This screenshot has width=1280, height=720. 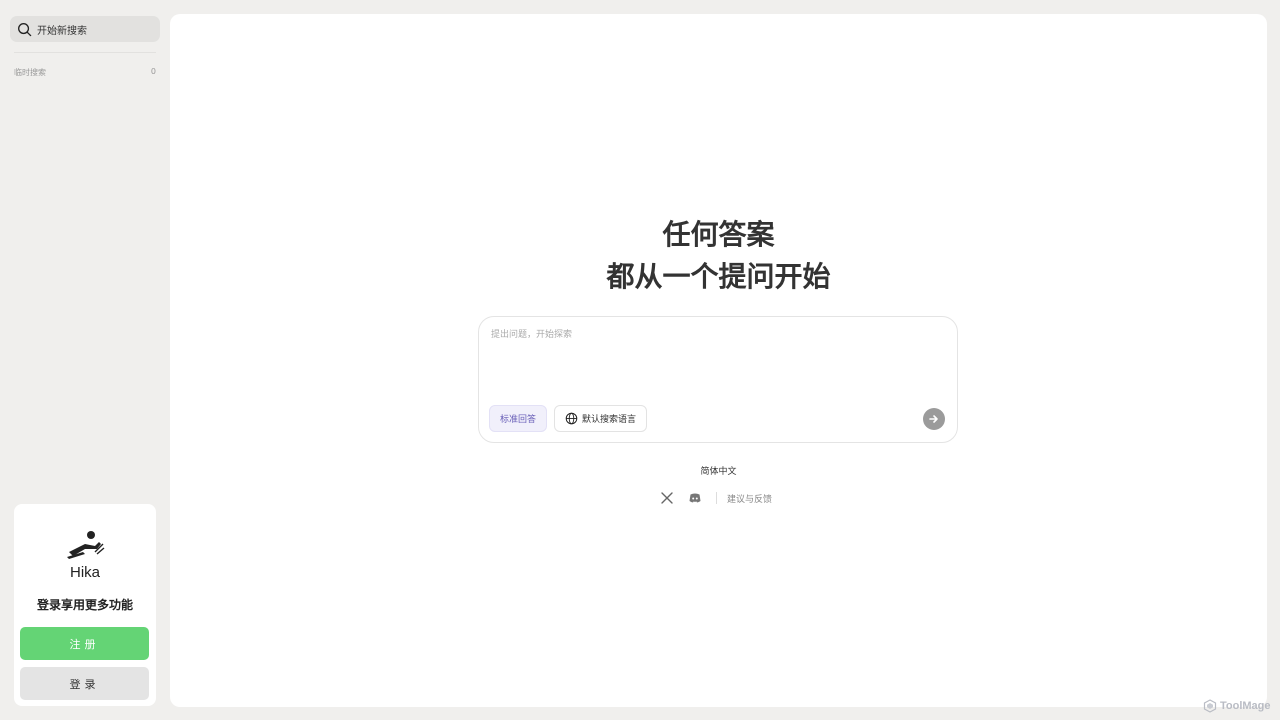 I want to click on new-search-button: 开始新搜索, so click(x=85, y=29).